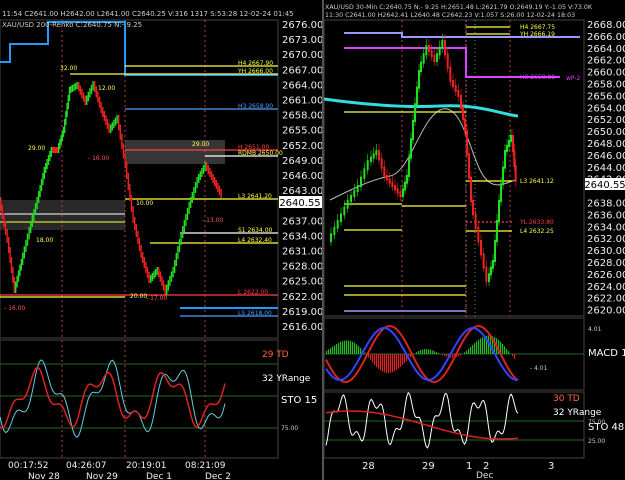 This screenshot has height=480, width=625. Describe the element at coordinates (484, 475) in the screenshot. I see `month-label: Dec` at that location.